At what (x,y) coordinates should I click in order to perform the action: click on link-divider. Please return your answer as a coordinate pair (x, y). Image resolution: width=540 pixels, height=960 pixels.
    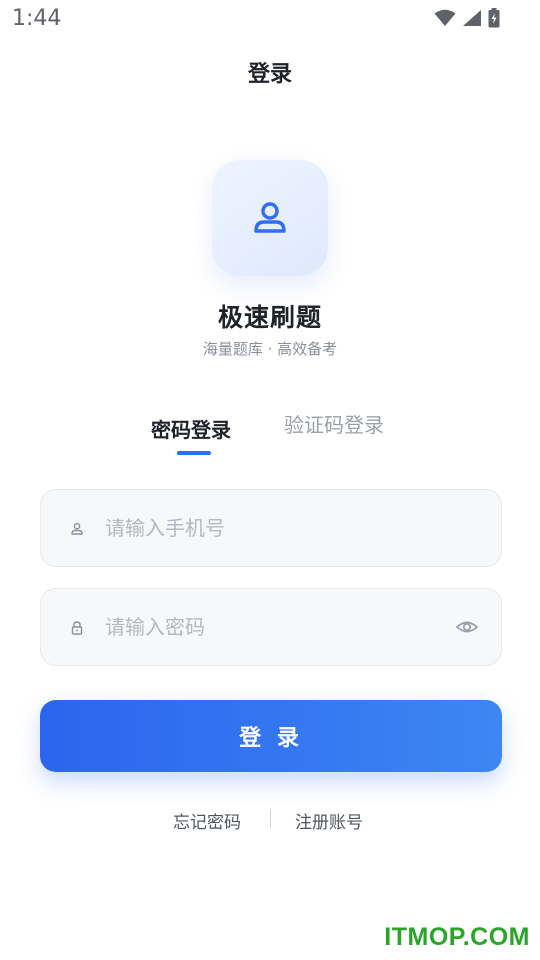
    Looking at the image, I should click on (270, 819).